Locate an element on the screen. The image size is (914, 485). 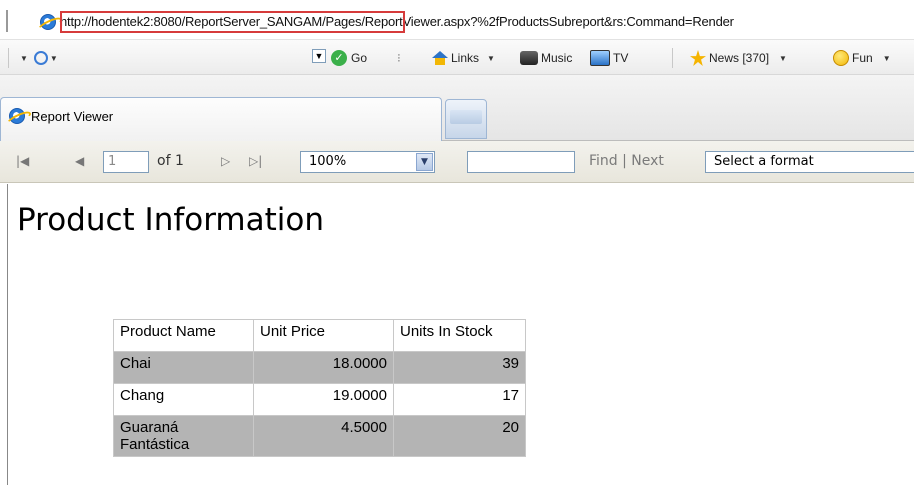
tv-link: TV is located at coordinates (609, 58).